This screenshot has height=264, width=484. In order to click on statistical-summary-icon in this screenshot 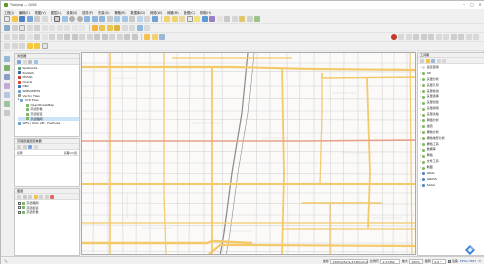, I will do `click(219, 19)`.